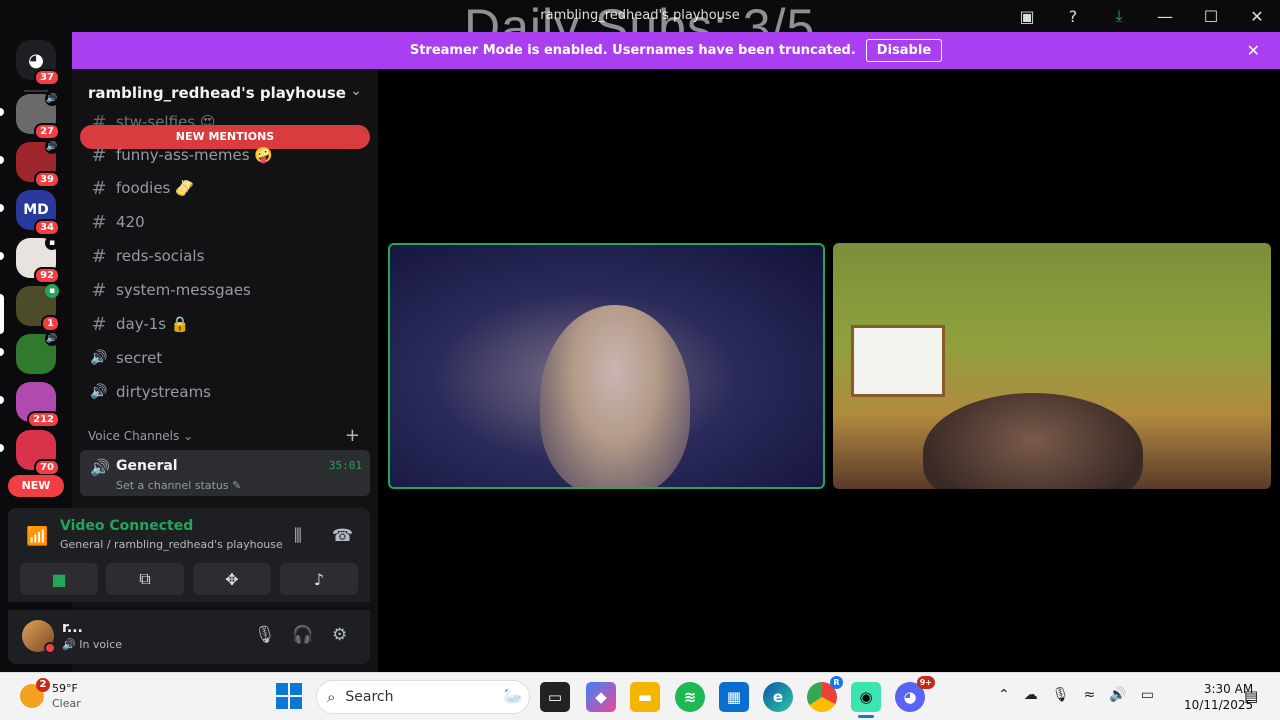 The width and height of the screenshot is (1280, 720). I want to click on activities-button: ✥, so click(232, 579).